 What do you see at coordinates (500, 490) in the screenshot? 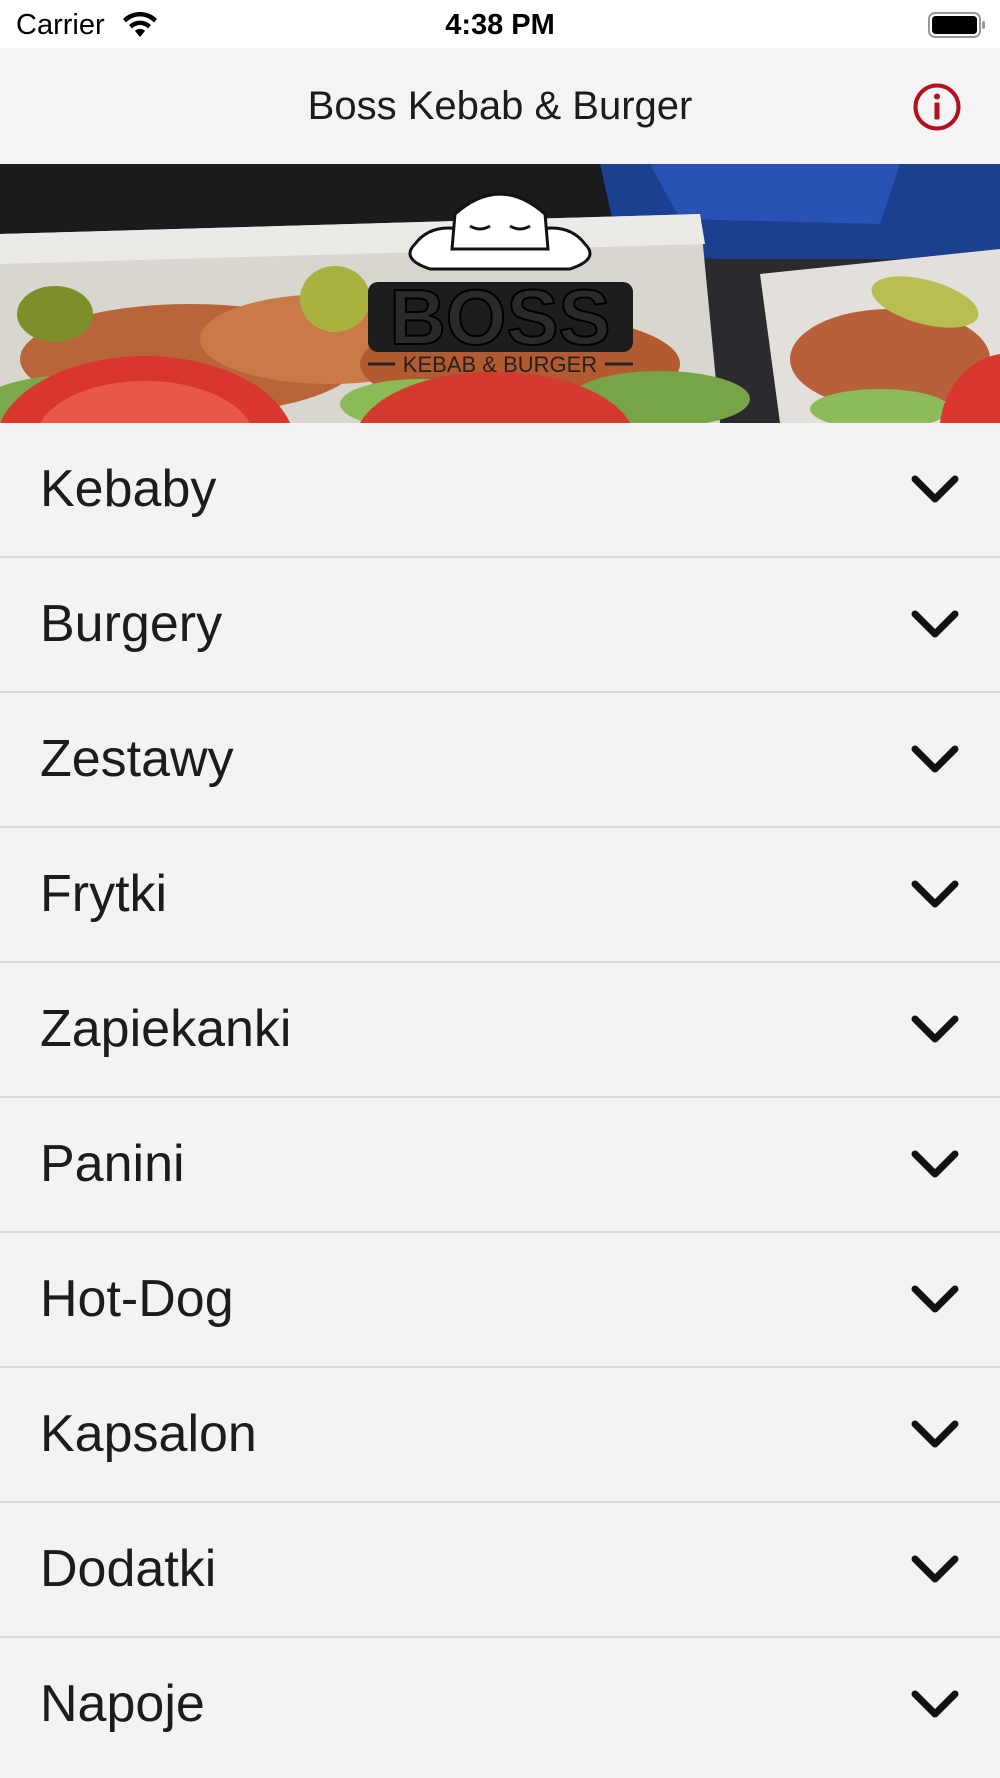
I see `menu-category-row: Kebaby` at bounding box center [500, 490].